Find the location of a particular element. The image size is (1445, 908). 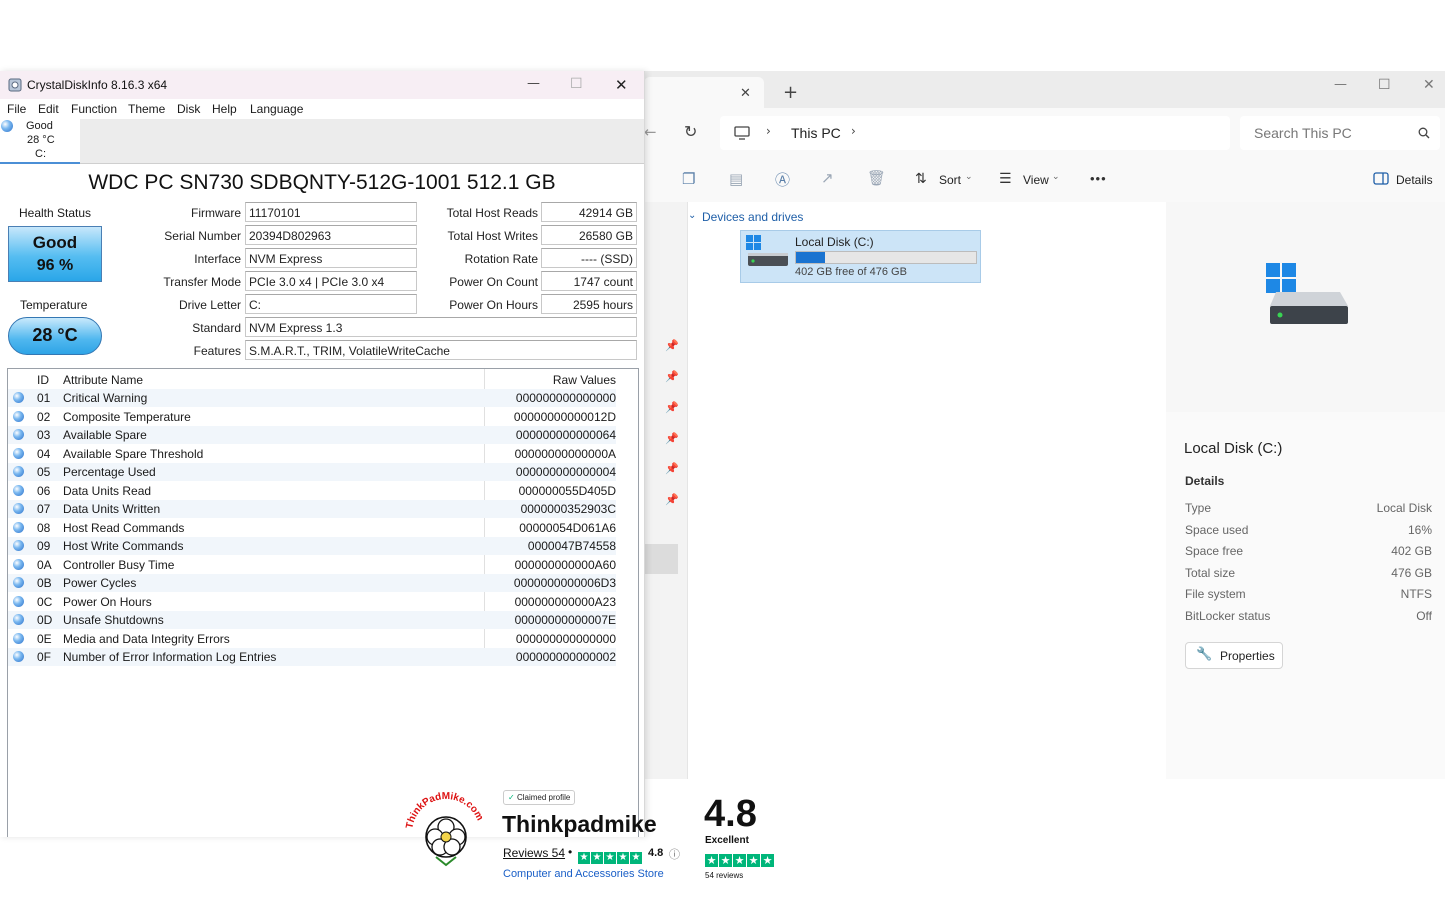

delete-icon: 🗑 is located at coordinates (876, 178).